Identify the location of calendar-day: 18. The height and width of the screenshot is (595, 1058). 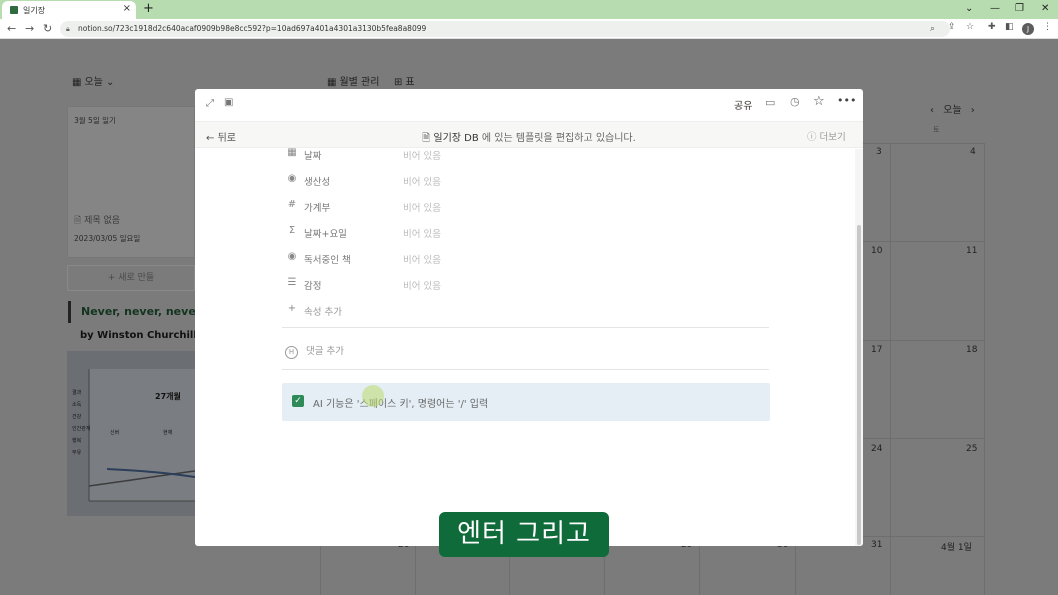
(971, 350).